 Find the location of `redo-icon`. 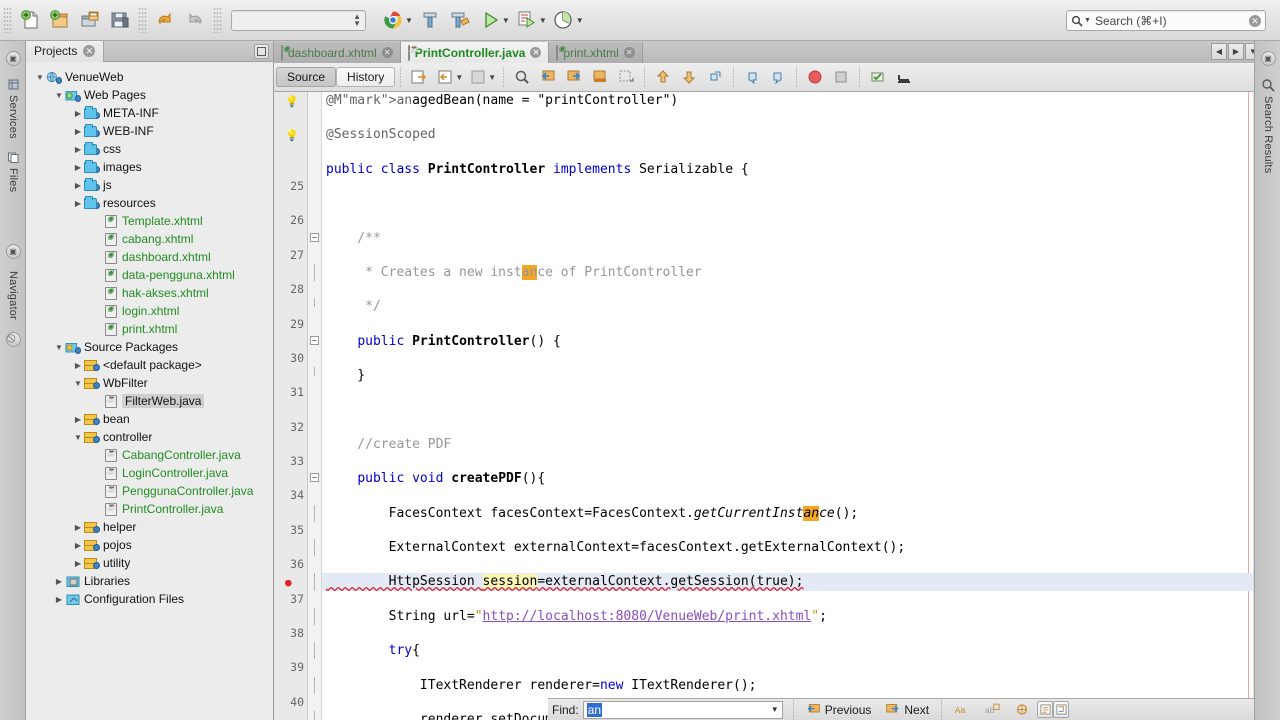

redo-icon is located at coordinates (195, 20).